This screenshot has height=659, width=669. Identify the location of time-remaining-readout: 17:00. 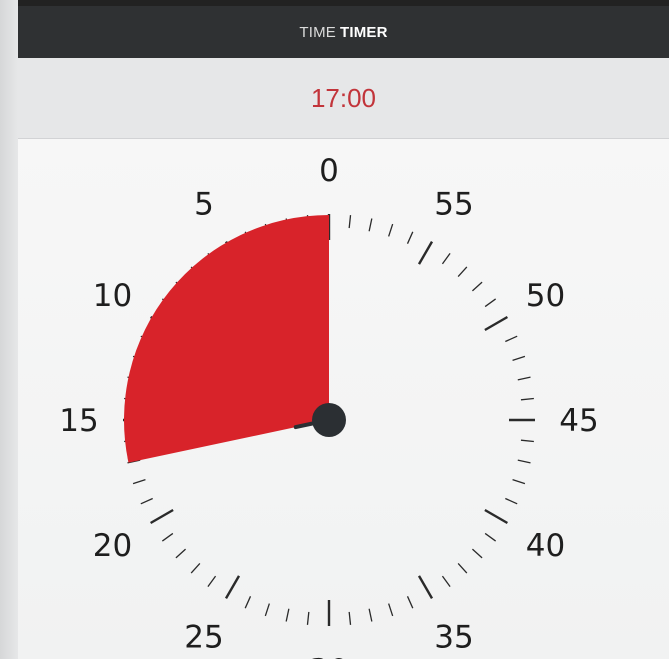
(343, 97).